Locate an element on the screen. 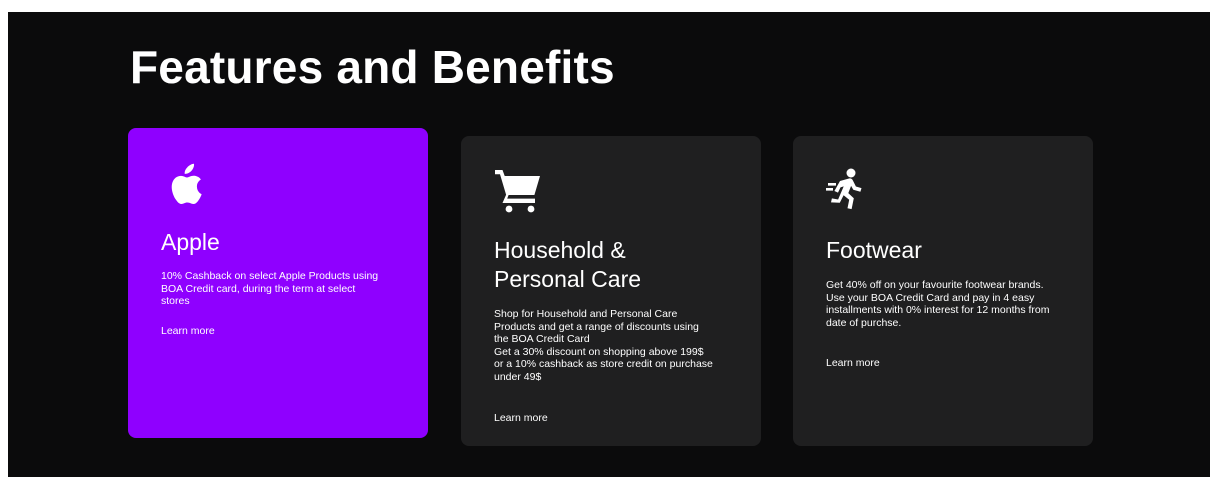 This screenshot has width=1210, height=477. running-person-icon is located at coordinates (844, 189).